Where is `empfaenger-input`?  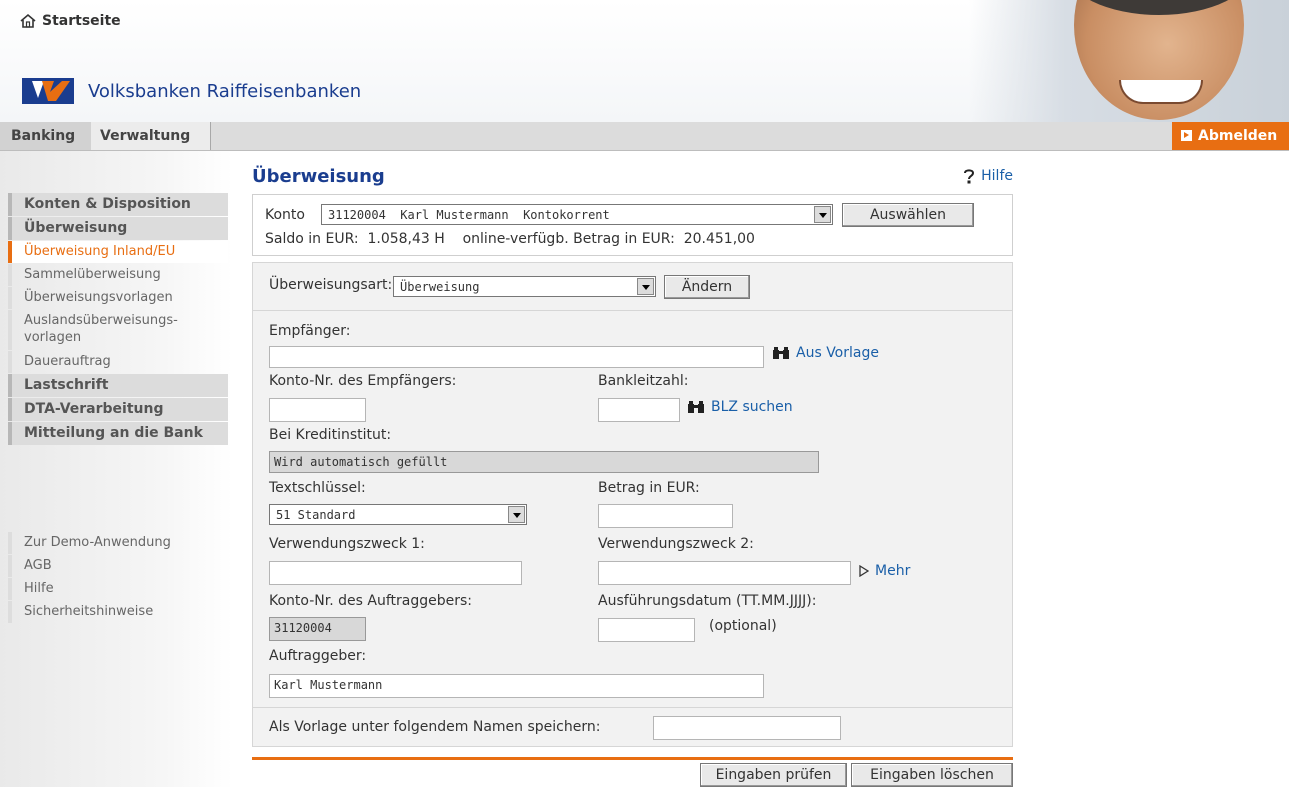 empfaenger-input is located at coordinates (516, 357).